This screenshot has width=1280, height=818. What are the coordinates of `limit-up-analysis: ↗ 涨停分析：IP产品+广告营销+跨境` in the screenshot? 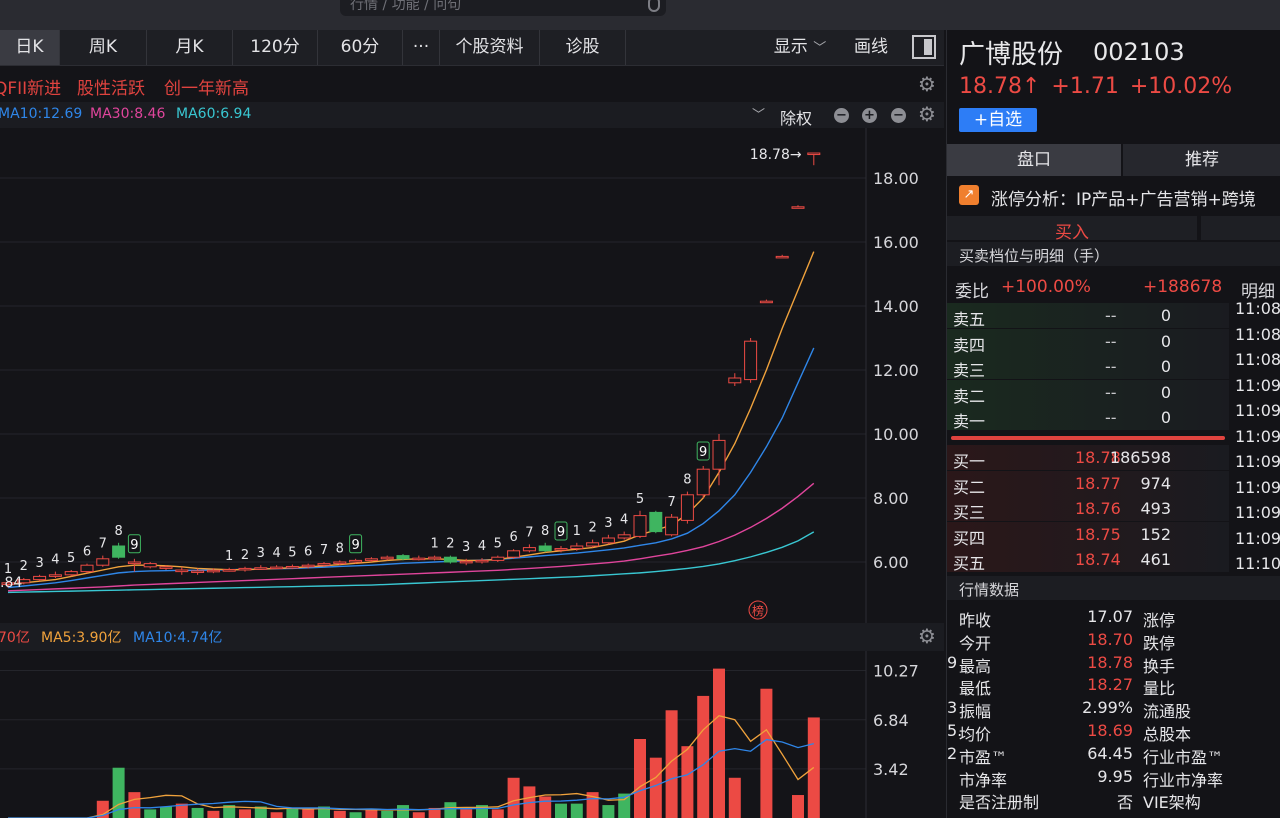 It's located at (1113, 195).